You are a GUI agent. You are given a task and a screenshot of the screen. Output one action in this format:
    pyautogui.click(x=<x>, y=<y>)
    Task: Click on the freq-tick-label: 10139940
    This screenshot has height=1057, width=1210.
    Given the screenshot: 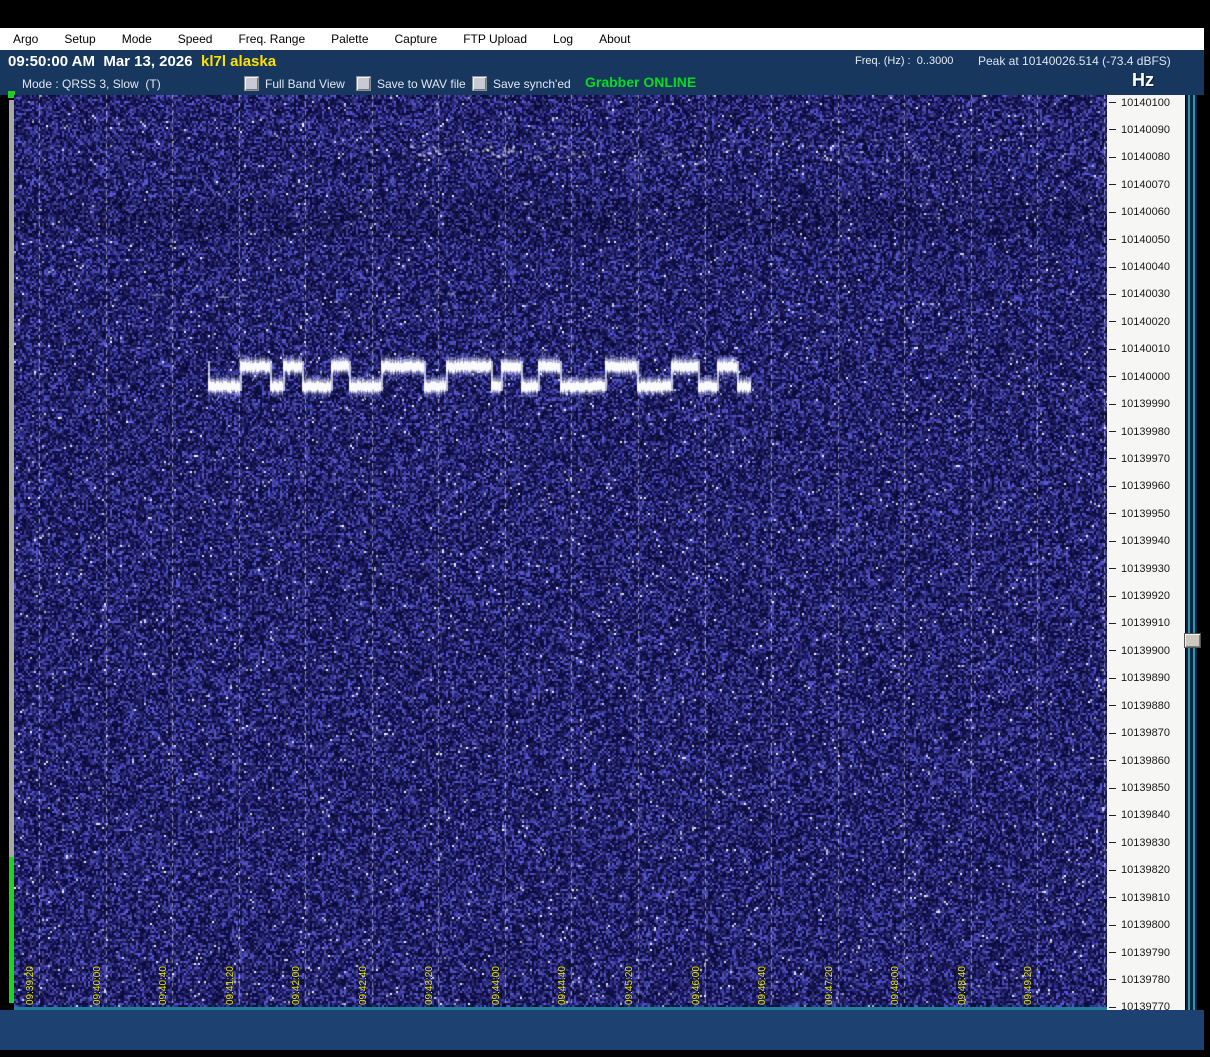 What is the action you would take?
    pyautogui.click(x=1139, y=541)
    